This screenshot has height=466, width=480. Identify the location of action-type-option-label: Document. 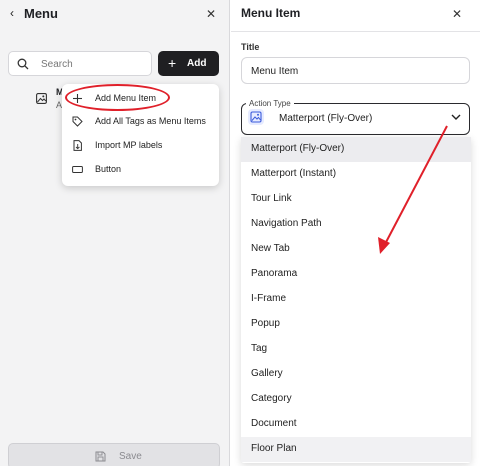
(274, 423).